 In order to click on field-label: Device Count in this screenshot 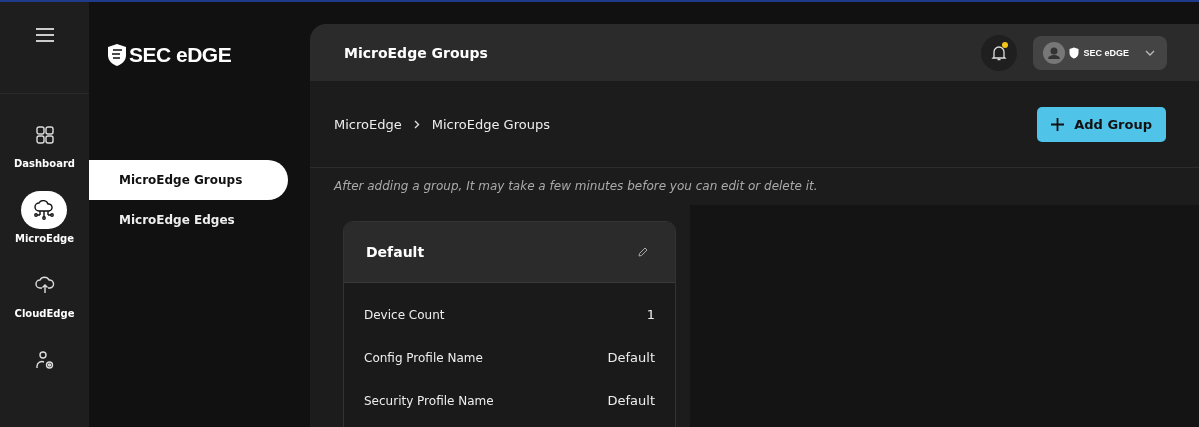, I will do `click(404, 314)`.